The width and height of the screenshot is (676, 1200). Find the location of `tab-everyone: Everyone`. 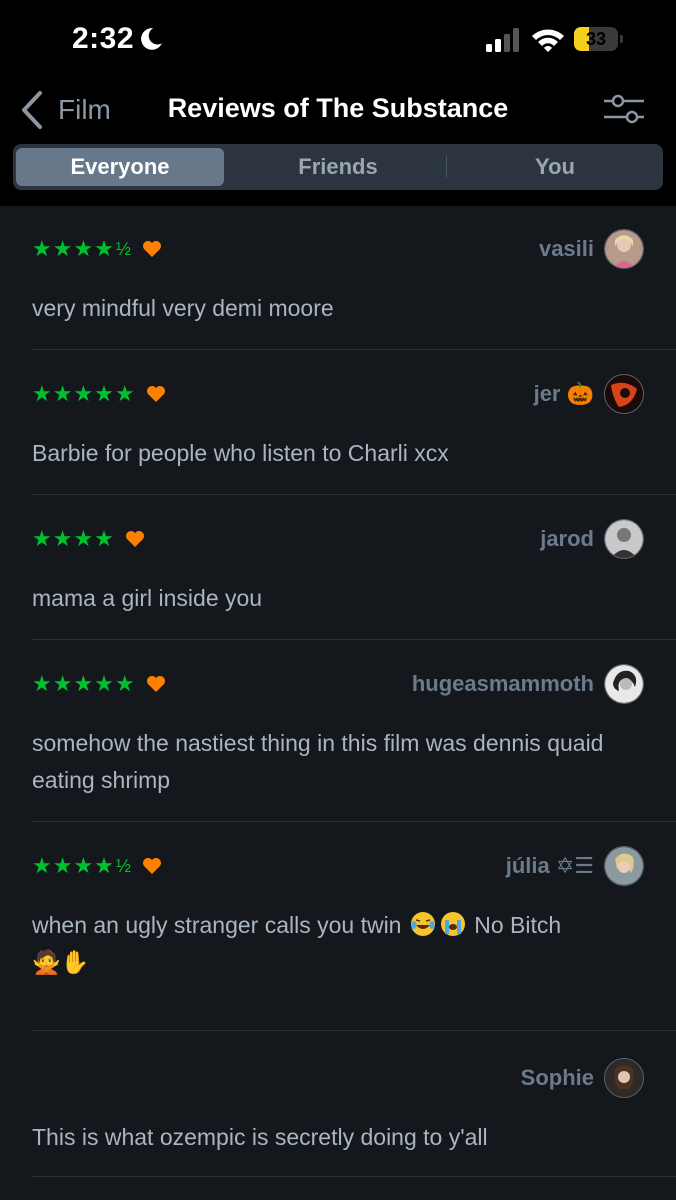

tab-everyone: Everyone is located at coordinates (120, 167).